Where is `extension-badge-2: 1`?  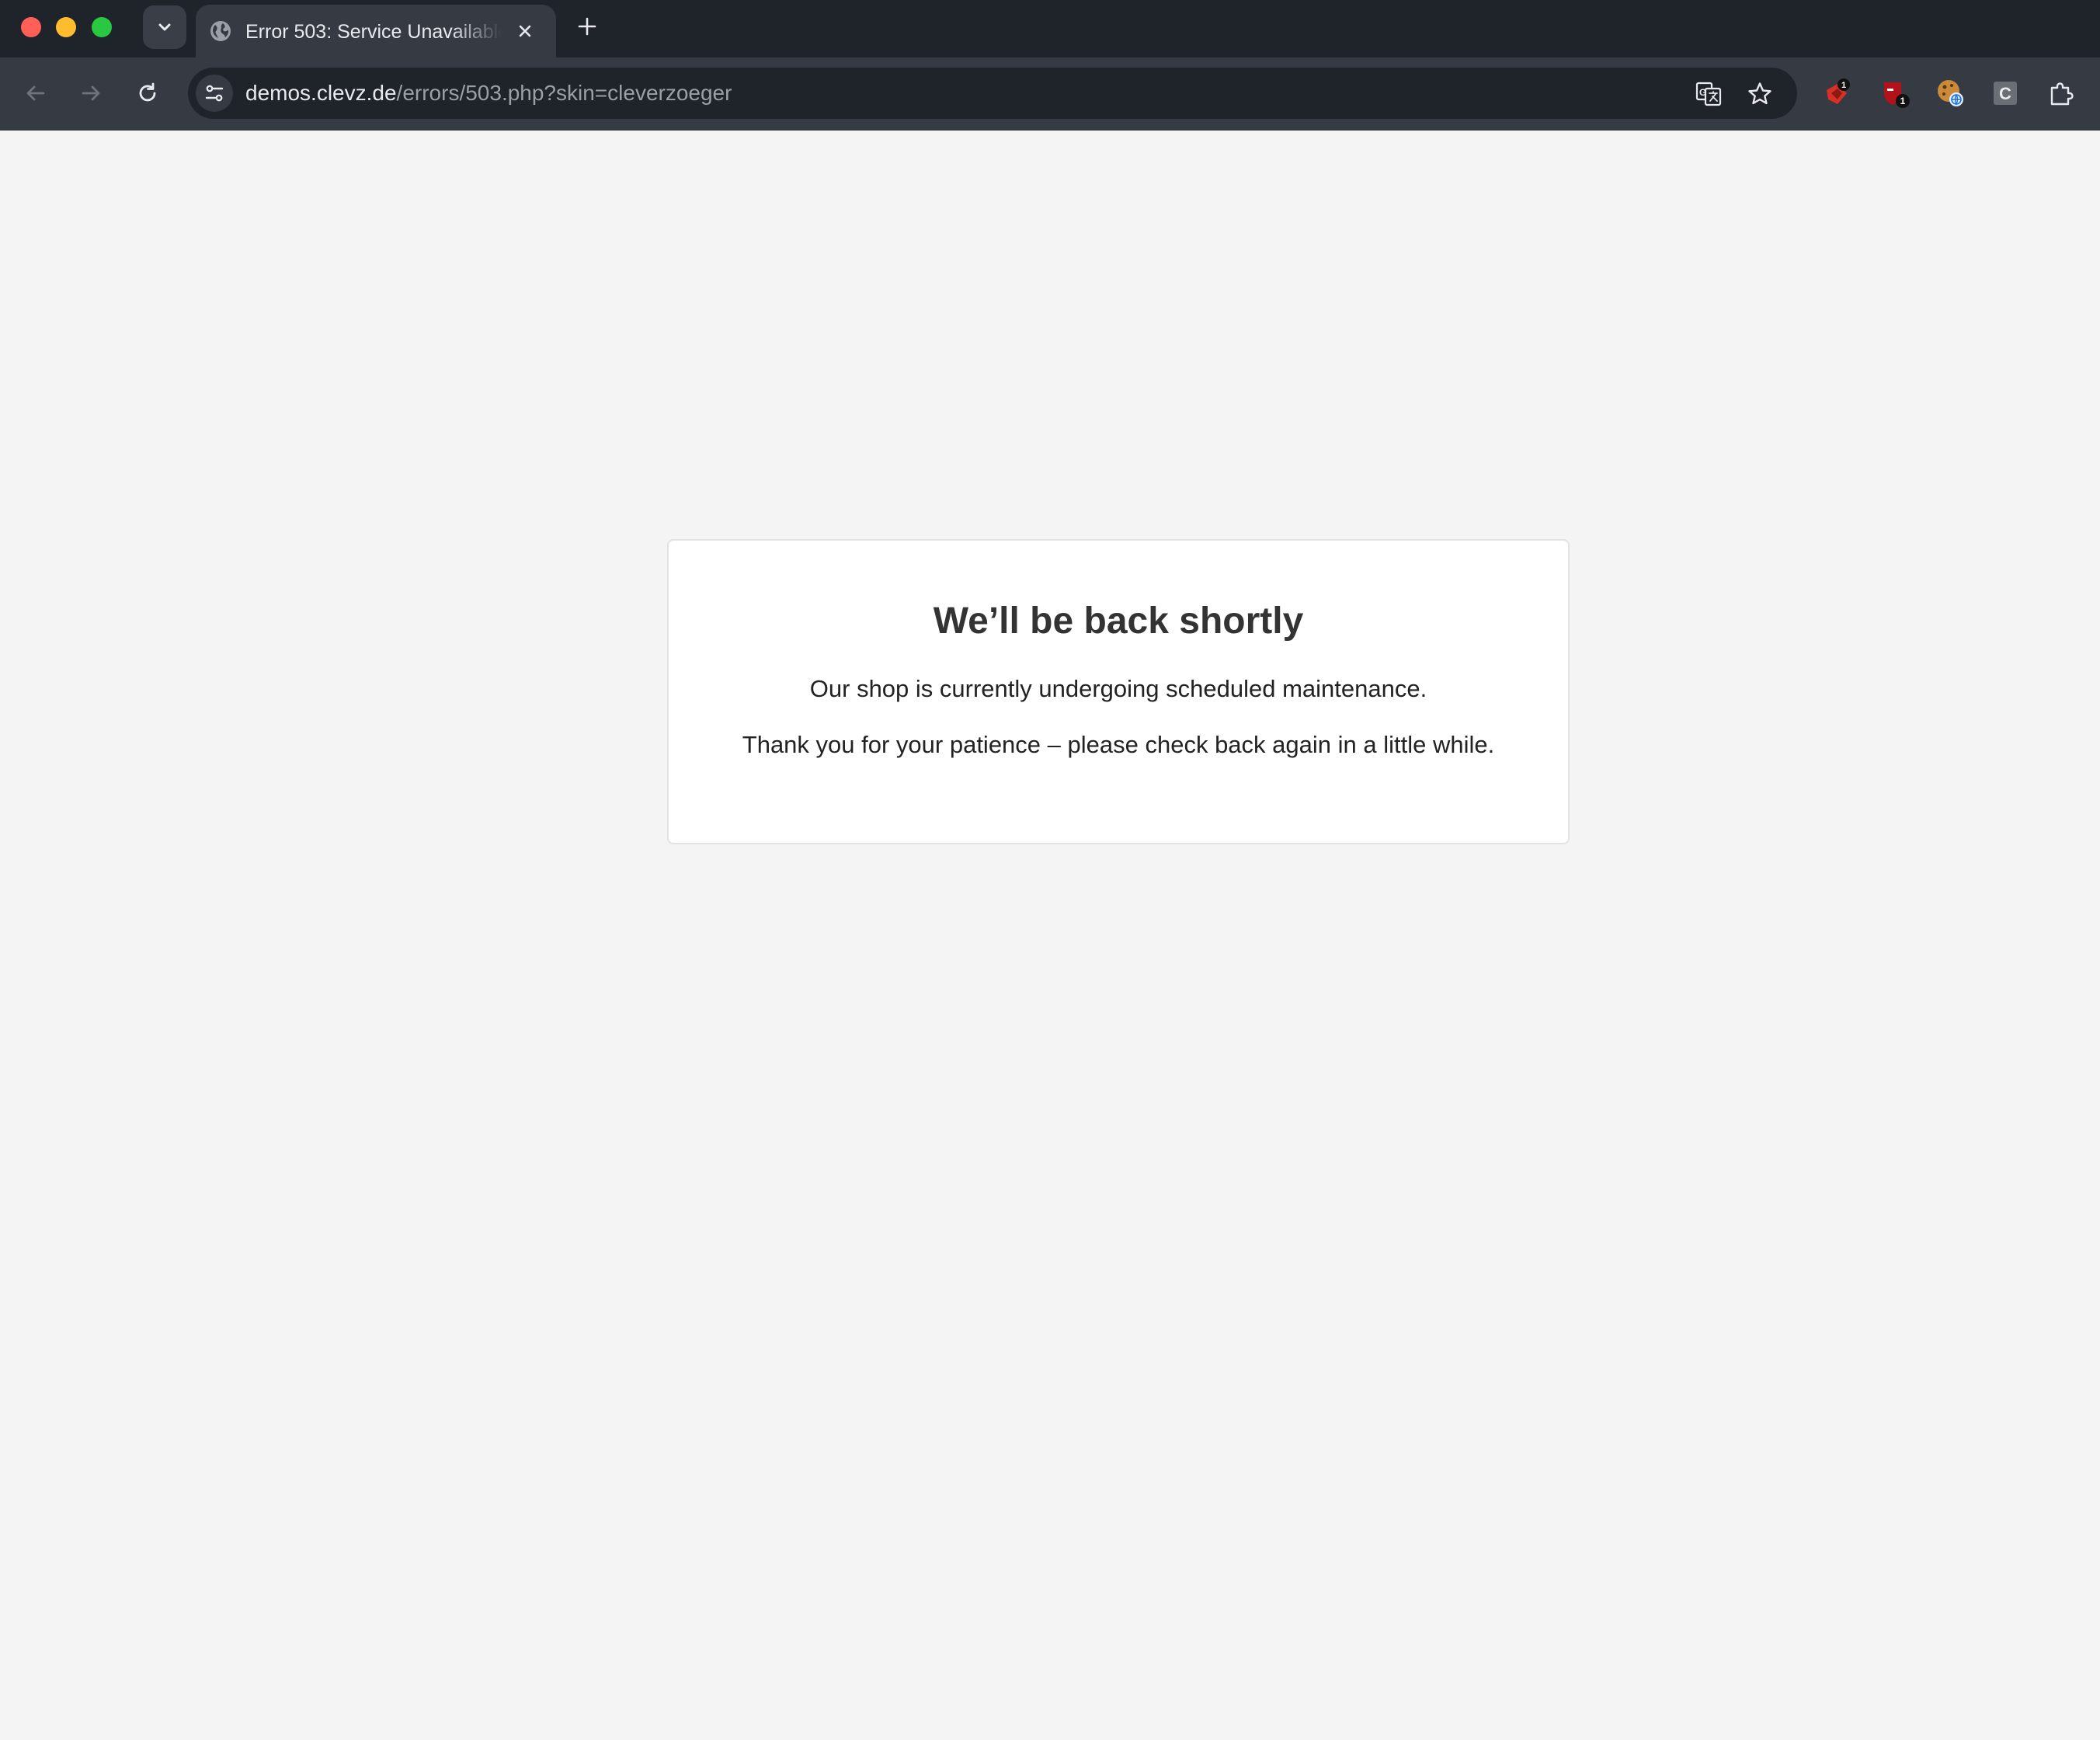 extension-badge-2: 1 is located at coordinates (1903, 101).